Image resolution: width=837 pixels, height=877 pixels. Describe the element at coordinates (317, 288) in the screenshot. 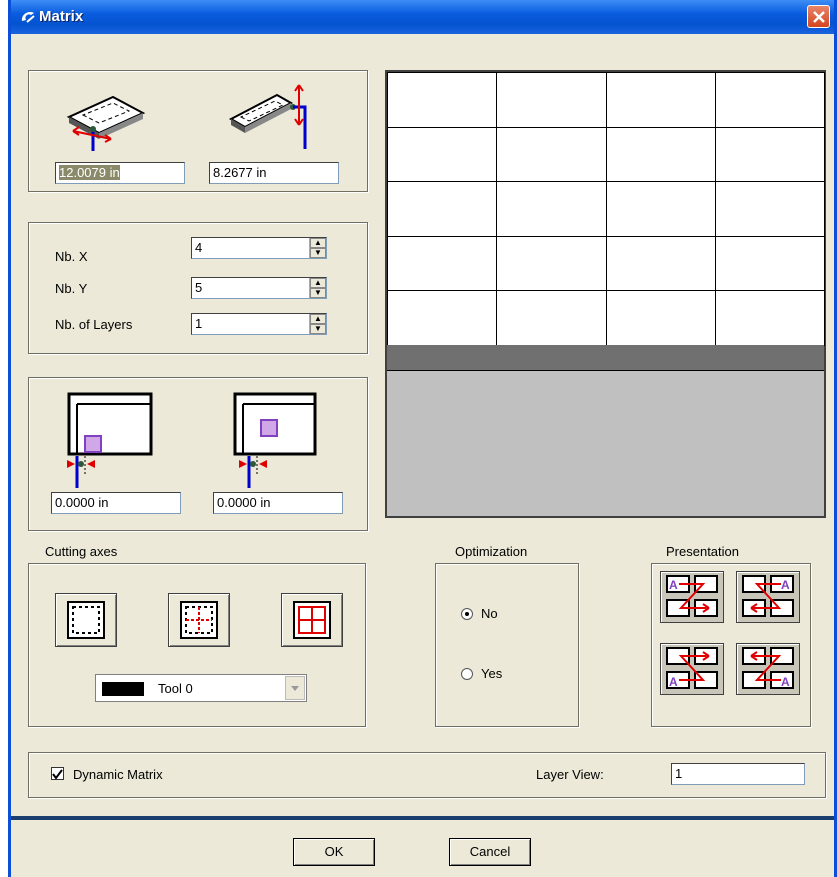

I see `nb-y-spin: ▲ ▼` at that location.